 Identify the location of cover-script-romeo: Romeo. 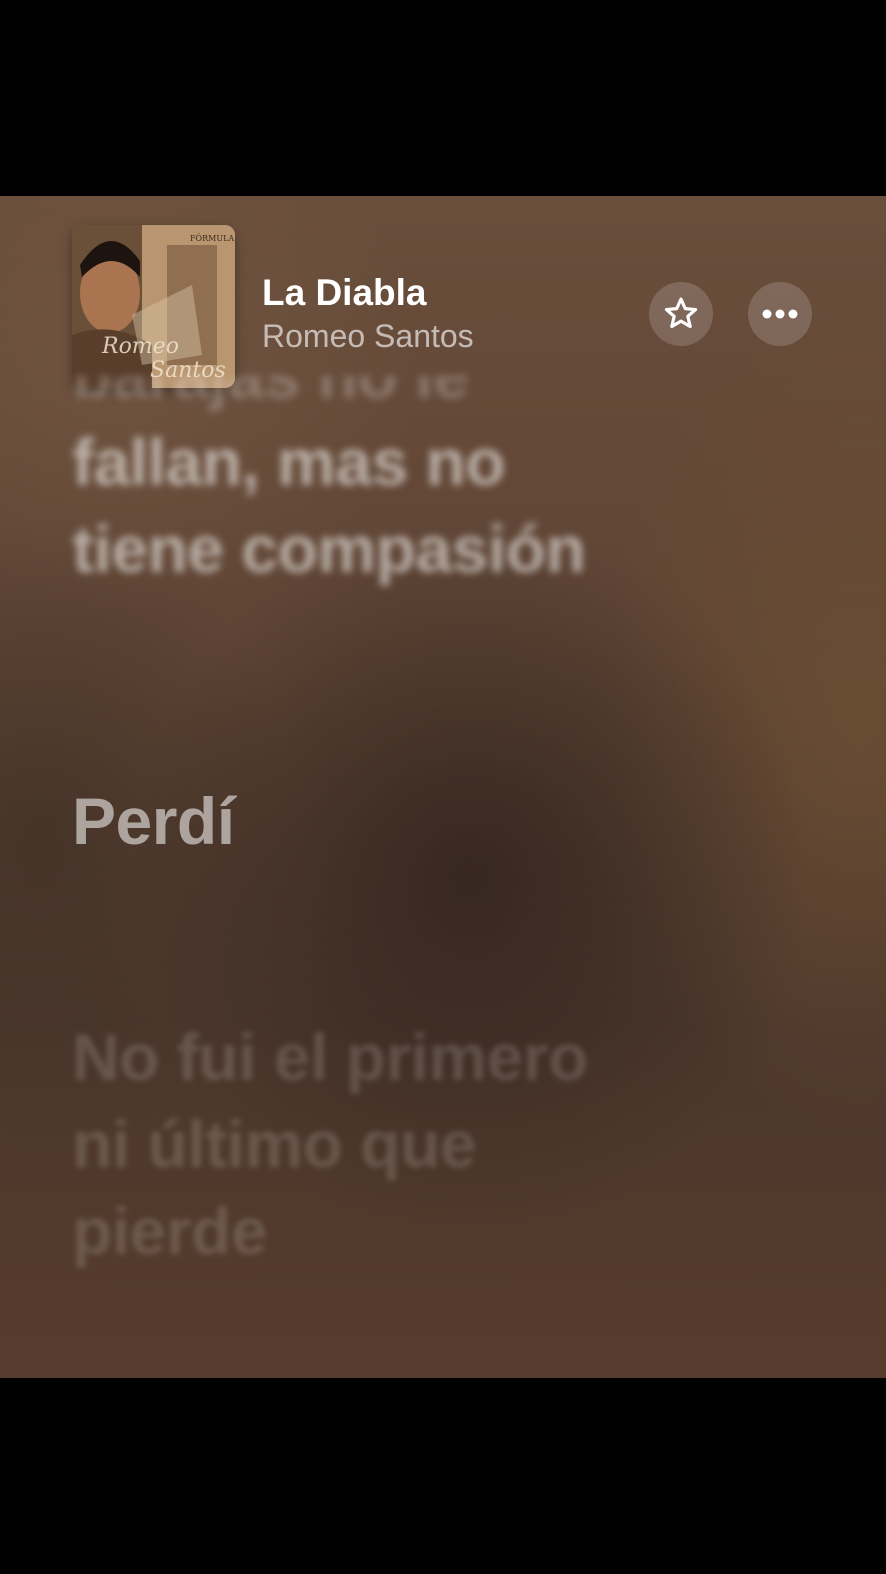
(140, 346).